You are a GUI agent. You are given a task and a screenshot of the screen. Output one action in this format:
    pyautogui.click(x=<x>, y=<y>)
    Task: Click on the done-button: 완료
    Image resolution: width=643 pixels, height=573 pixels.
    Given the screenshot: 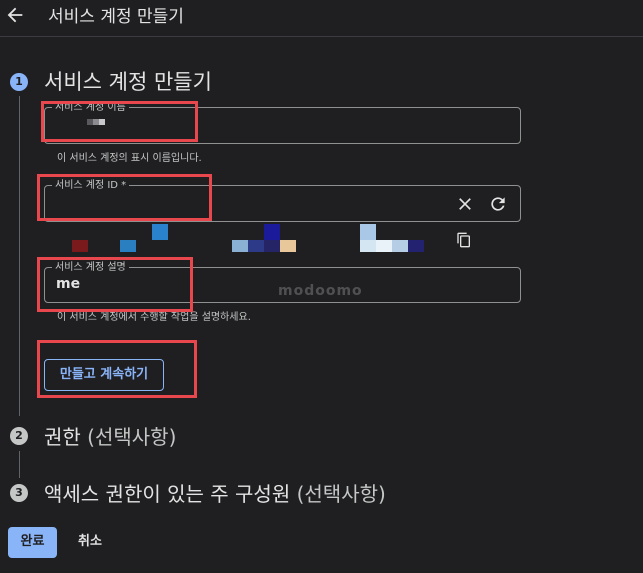 What is the action you would take?
    pyautogui.click(x=32, y=542)
    